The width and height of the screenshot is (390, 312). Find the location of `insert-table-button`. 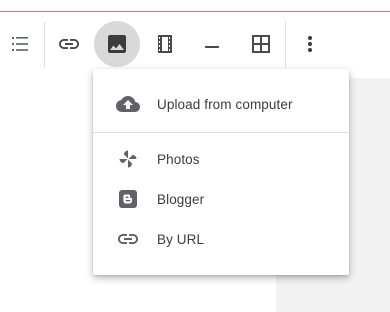

insert-table-button is located at coordinates (261, 44).